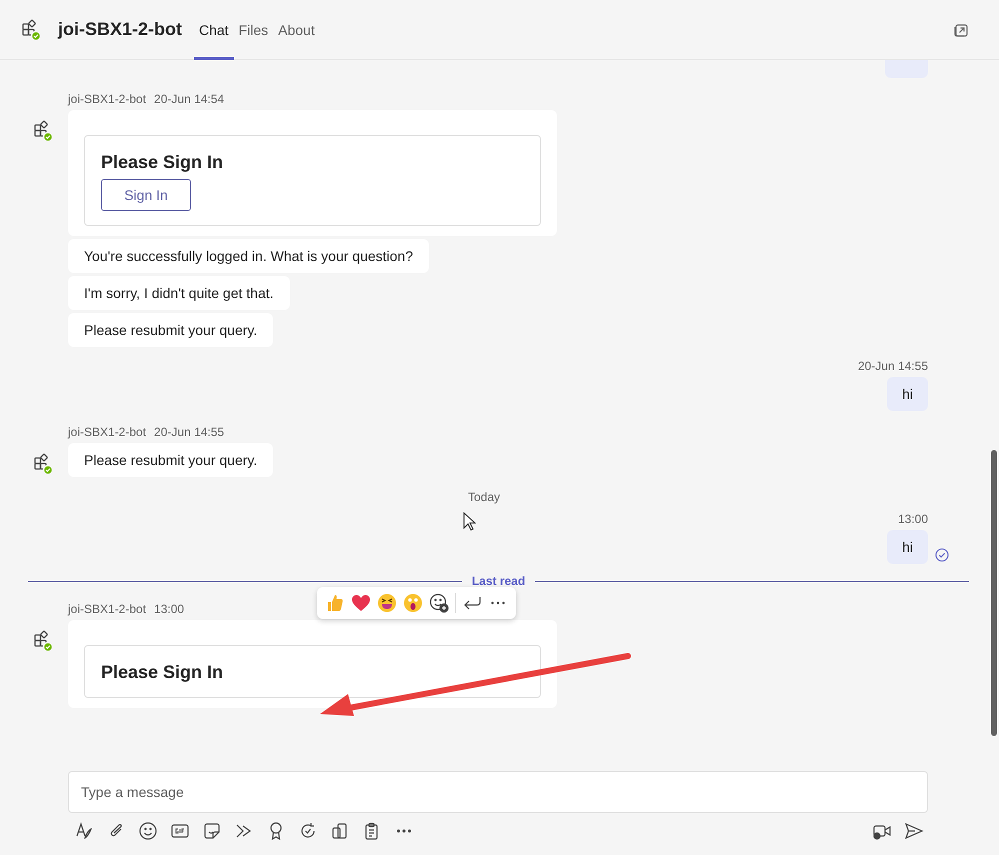  Describe the element at coordinates (361, 603) in the screenshot. I see `heart-icon` at that location.